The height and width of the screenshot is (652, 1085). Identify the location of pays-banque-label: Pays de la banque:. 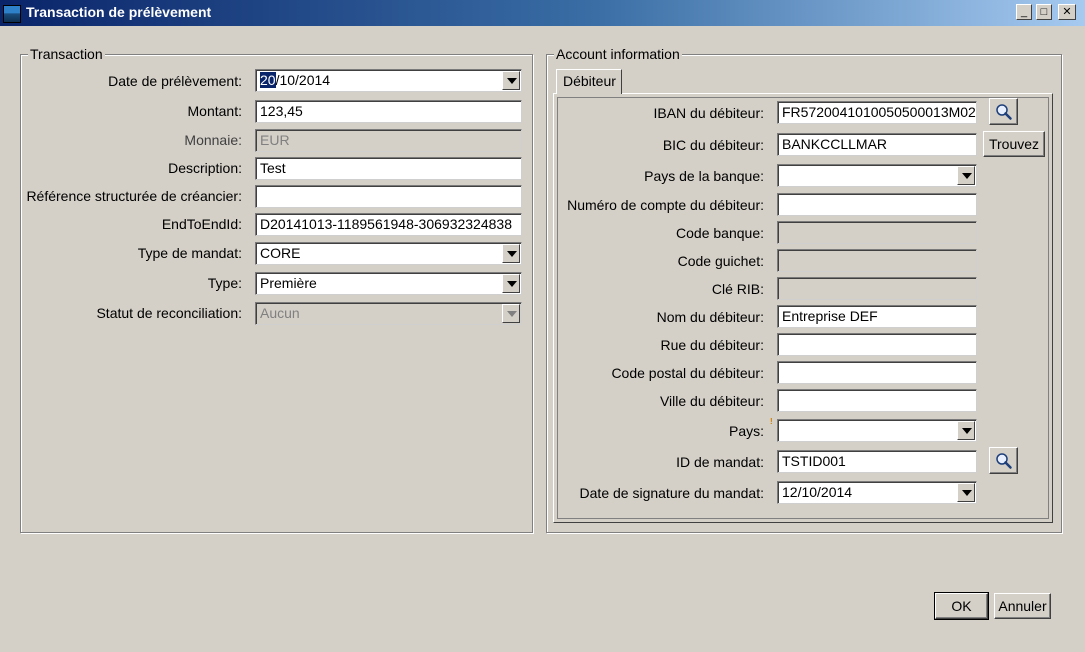
(704, 176).